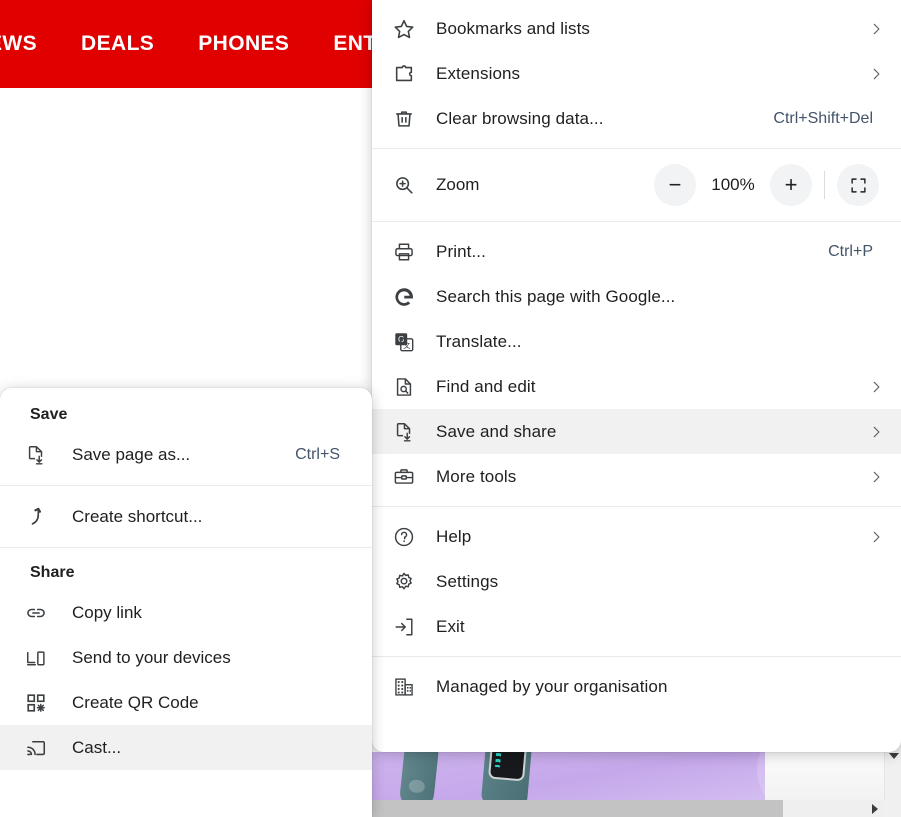 This screenshot has width=901, height=817. Describe the element at coordinates (404, 252) in the screenshot. I see `printer-icon` at that location.